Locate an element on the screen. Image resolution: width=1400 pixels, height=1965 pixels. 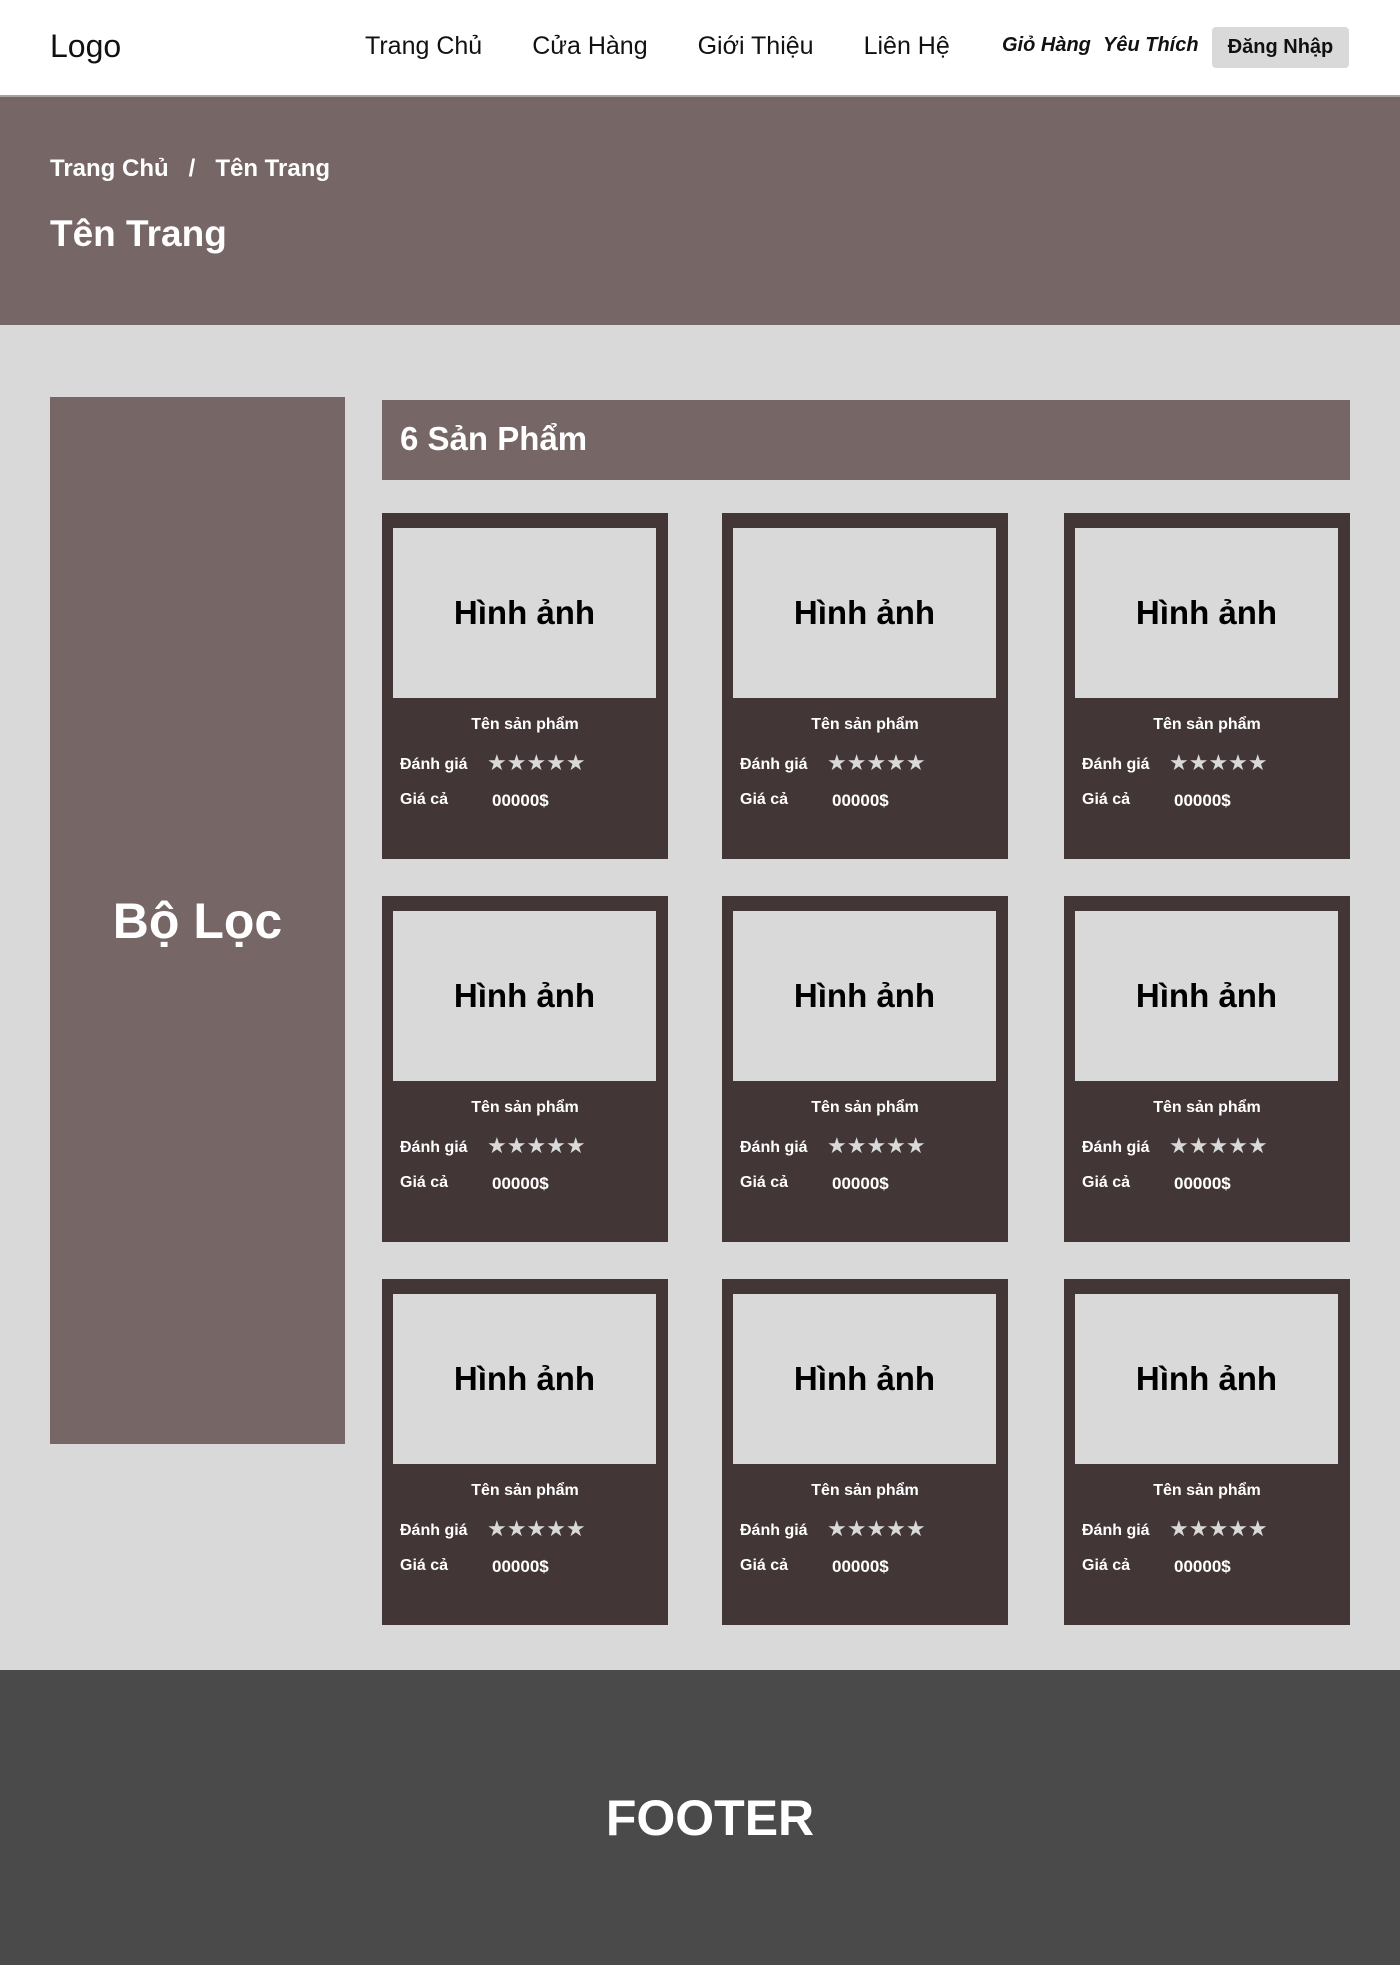
breadcrumb: Trang Chủ / Tên Trang is located at coordinates (190, 169).